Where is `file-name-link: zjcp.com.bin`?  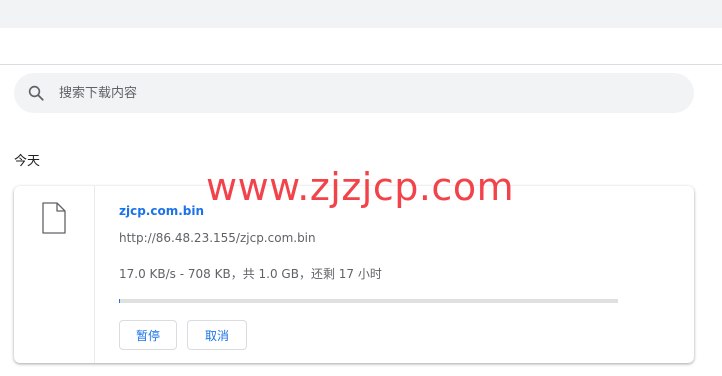 file-name-link: zjcp.com.bin is located at coordinates (161, 211).